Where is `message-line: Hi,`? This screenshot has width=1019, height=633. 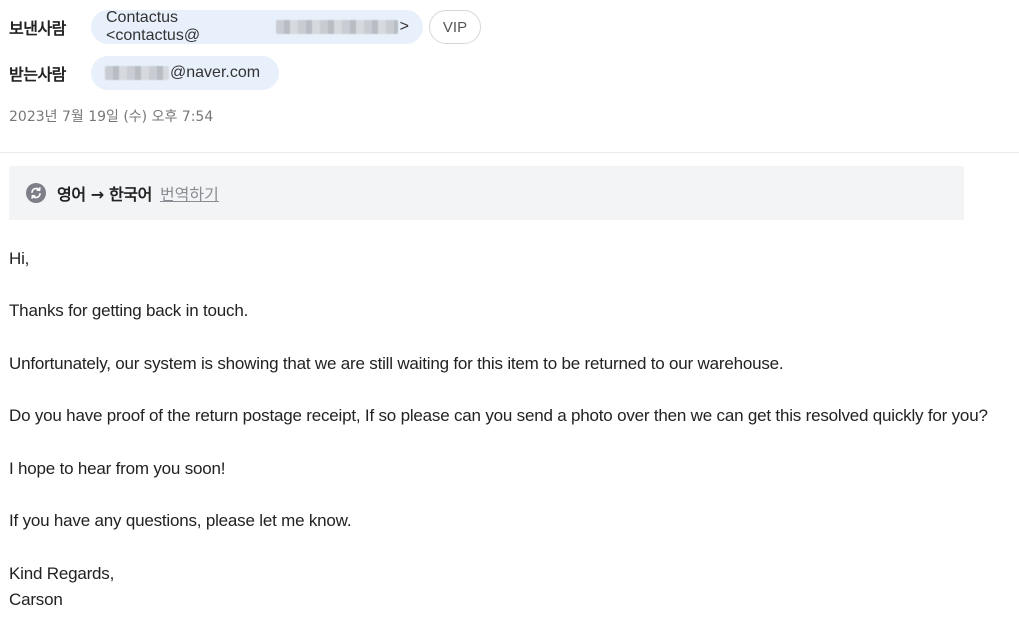 message-line: Hi, is located at coordinates (19, 258).